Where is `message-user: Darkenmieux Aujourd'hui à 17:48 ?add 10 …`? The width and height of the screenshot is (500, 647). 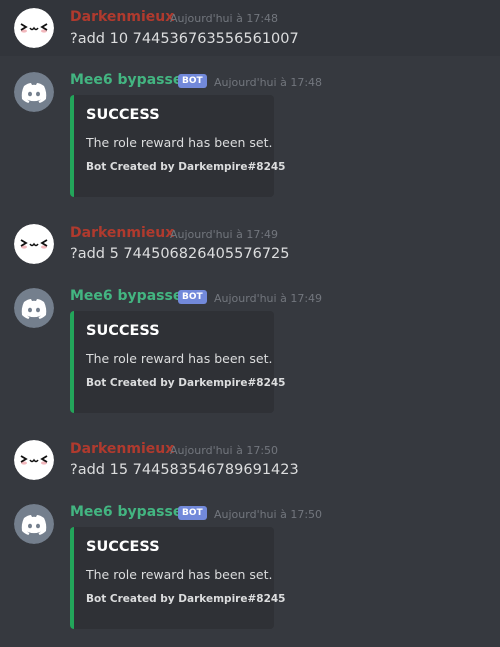
message-user: Darkenmieux Aujourd'hui à 17:48 ?add 10 … is located at coordinates (250, 28).